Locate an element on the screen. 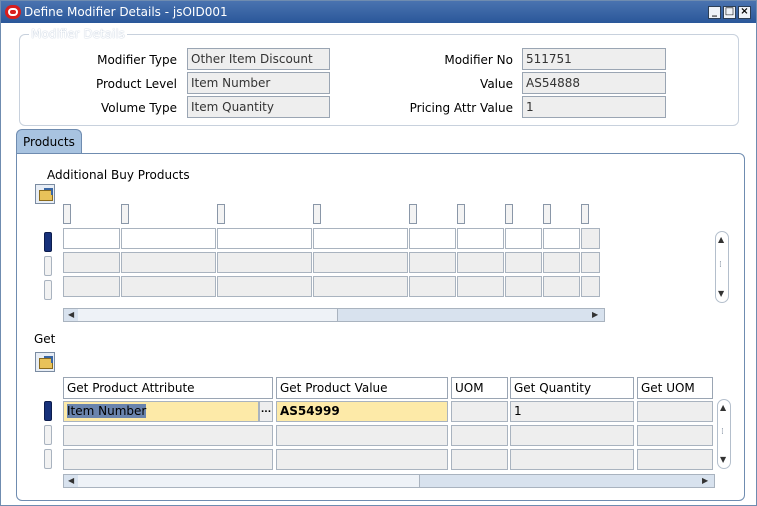  title-bar: Define Modifier Details - jsOID001 _ □ × is located at coordinates (378, 12).